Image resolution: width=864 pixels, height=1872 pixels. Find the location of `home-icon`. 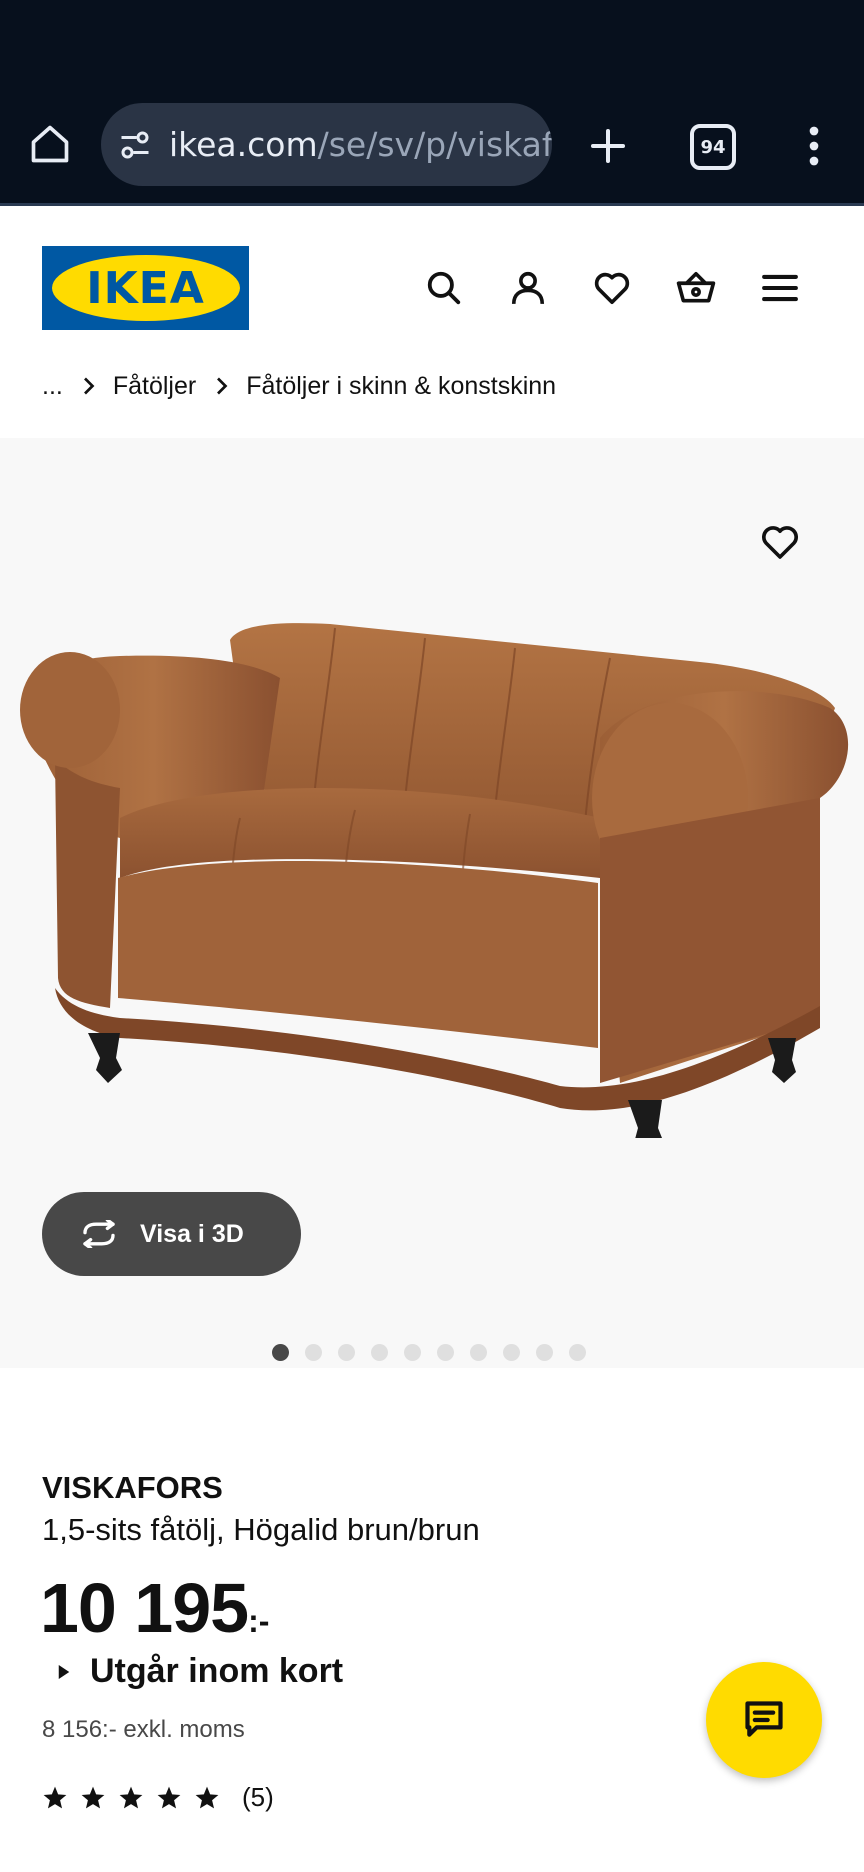

home-icon is located at coordinates (50, 144).